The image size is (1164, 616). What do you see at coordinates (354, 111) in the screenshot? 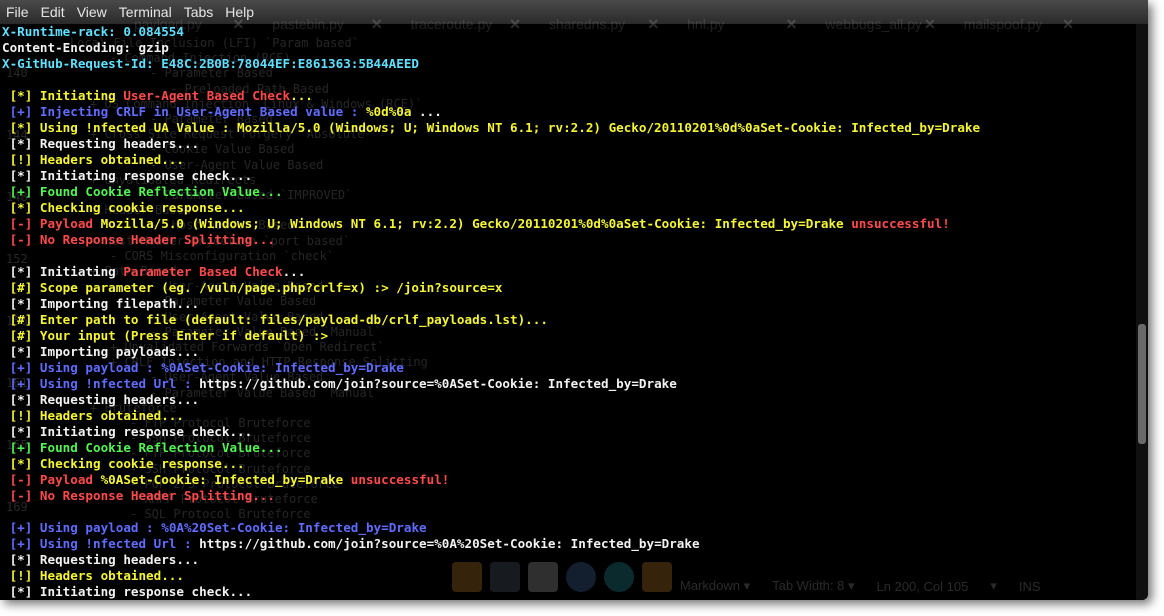
I see `terminal-text-segment: :` at bounding box center [354, 111].